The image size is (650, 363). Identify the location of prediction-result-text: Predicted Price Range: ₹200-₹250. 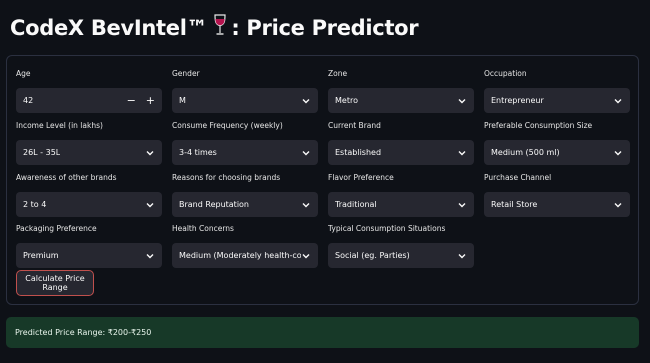
(83, 332).